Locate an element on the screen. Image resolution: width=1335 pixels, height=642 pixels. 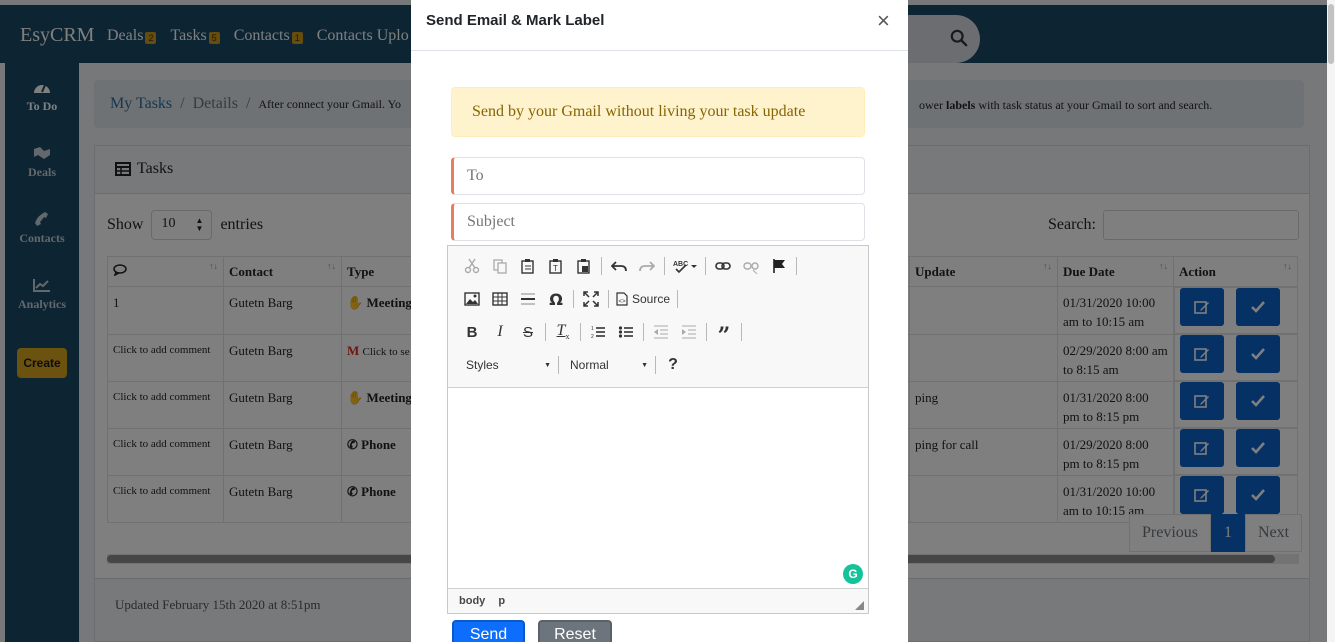
spellcheck-icon: ABC is located at coordinates (685, 266).